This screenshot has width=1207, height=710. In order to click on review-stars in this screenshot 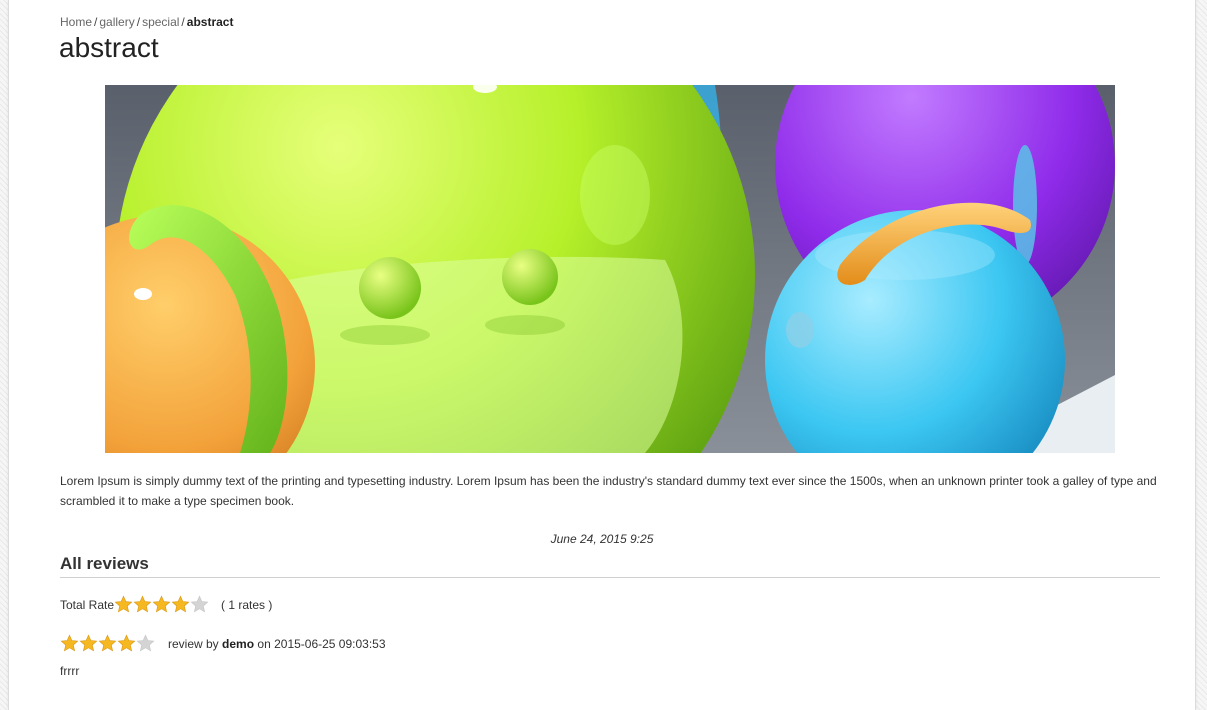, I will do `click(107, 643)`.